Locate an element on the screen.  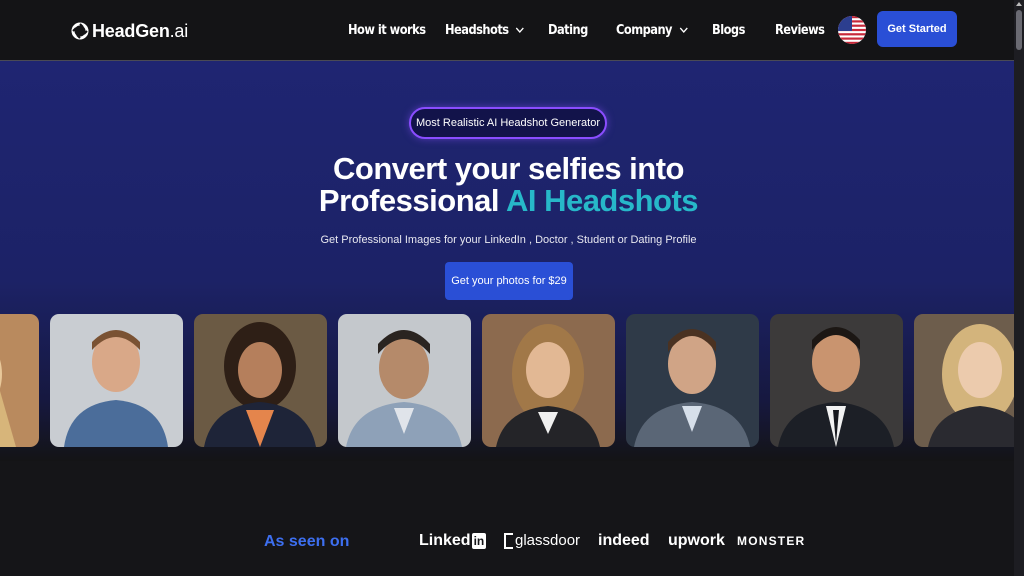
headline-line-1: Convert your selfies into is located at coordinates (508, 168).